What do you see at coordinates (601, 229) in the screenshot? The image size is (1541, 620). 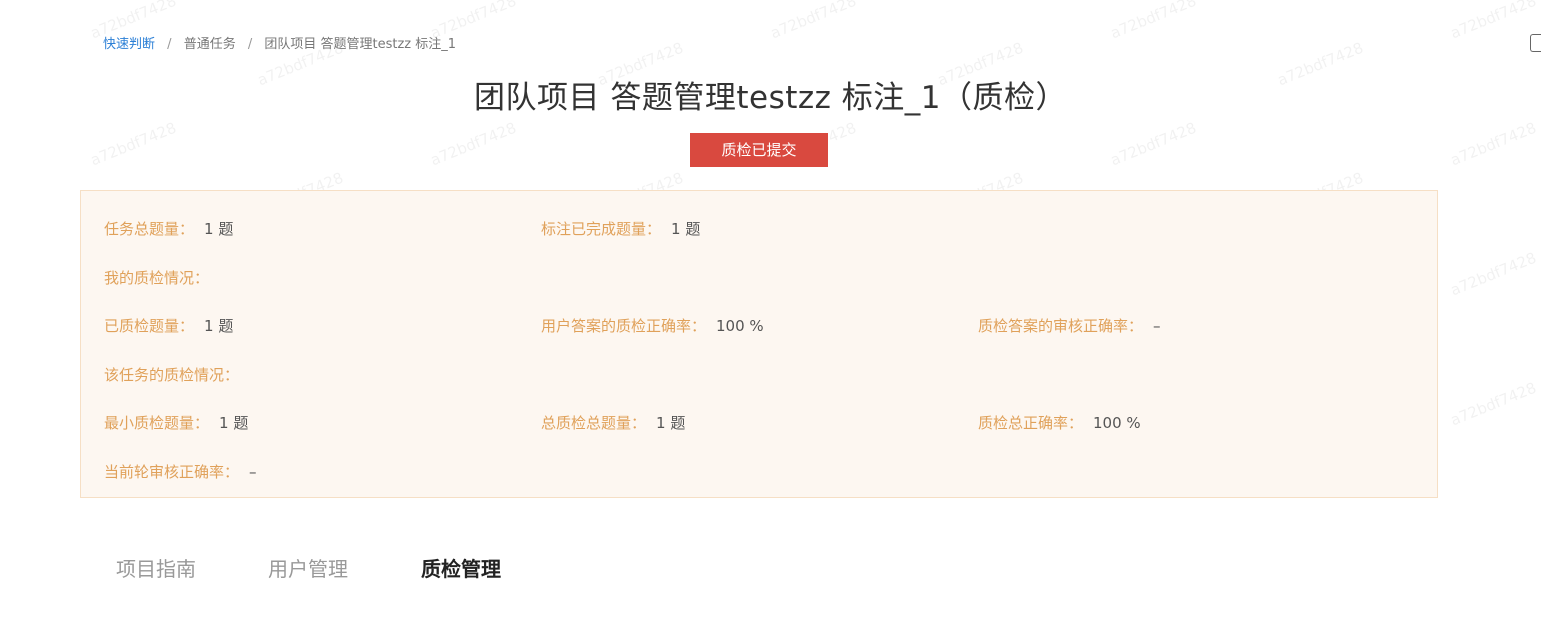 I see `stat-label: 标注已完成题量：` at bounding box center [601, 229].